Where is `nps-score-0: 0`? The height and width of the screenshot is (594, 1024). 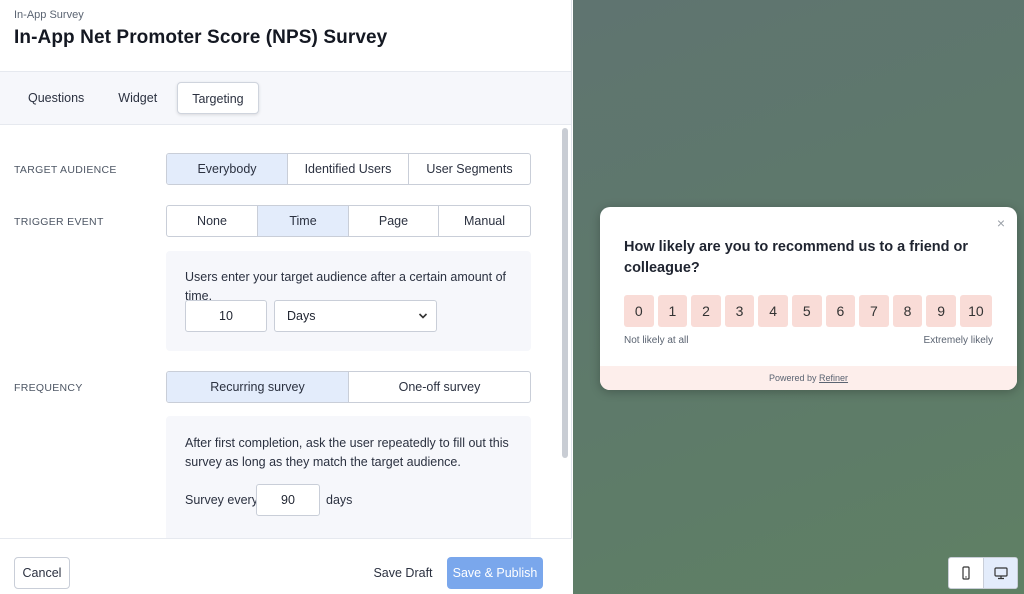 nps-score-0: 0 is located at coordinates (639, 311).